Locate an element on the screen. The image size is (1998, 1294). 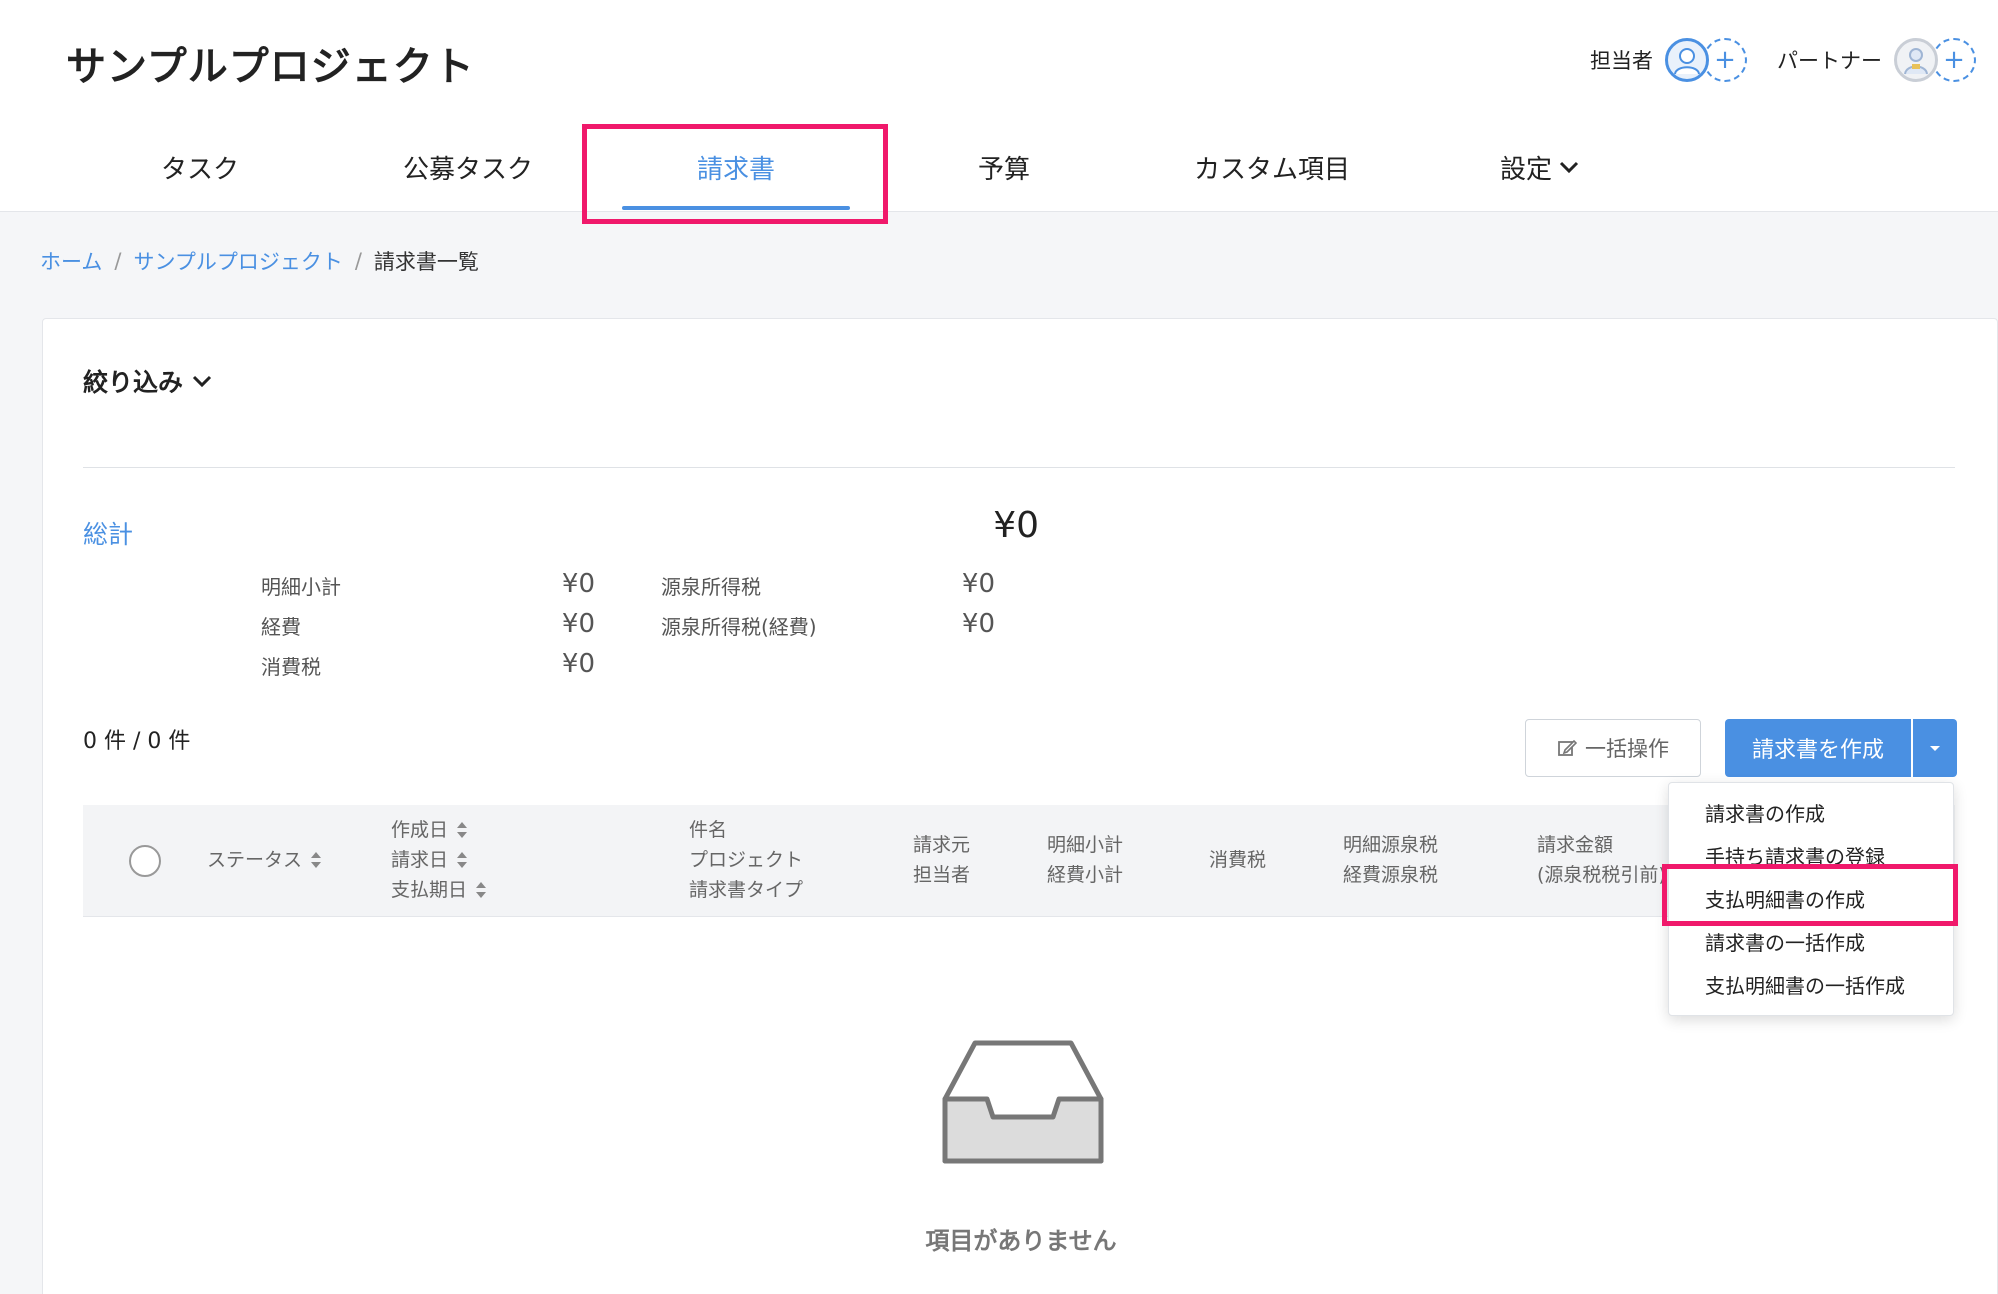
menu-item-bulk-create-payment-statements: 支払明細書の一括作成 is located at coordinates (1811, 986).